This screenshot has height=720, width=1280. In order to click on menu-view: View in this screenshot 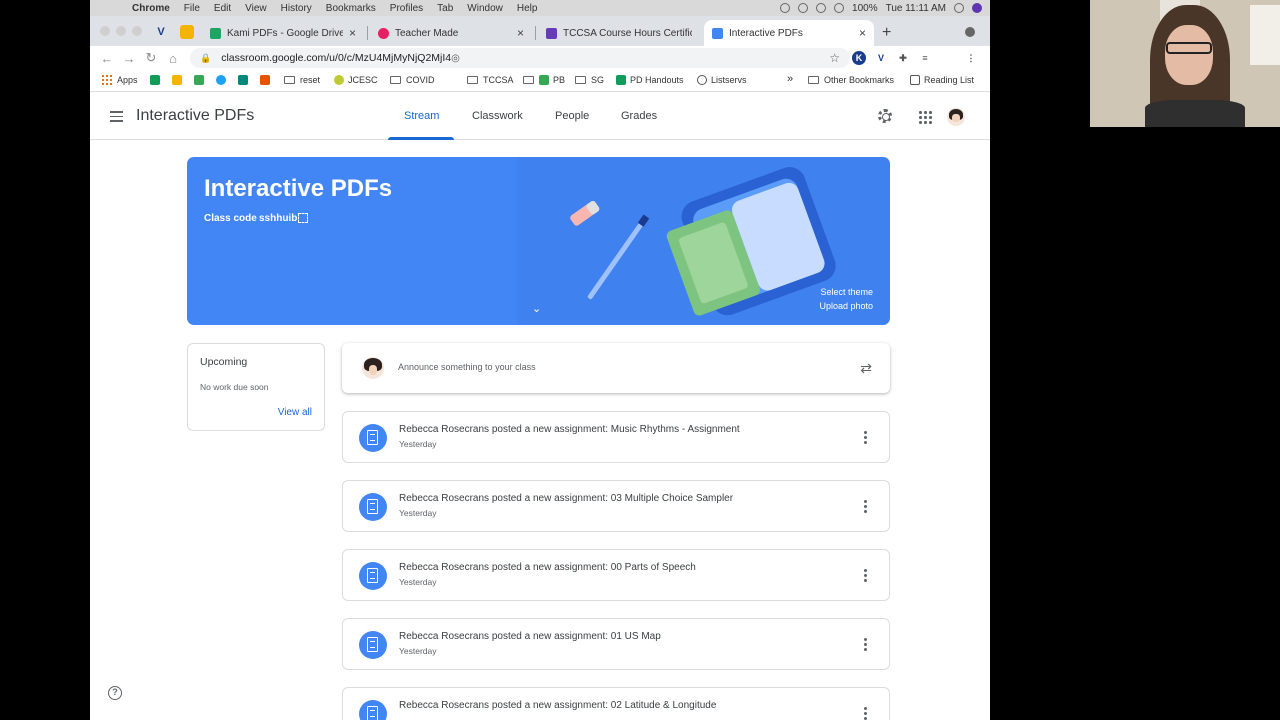, I will do `click(256, 8)`.